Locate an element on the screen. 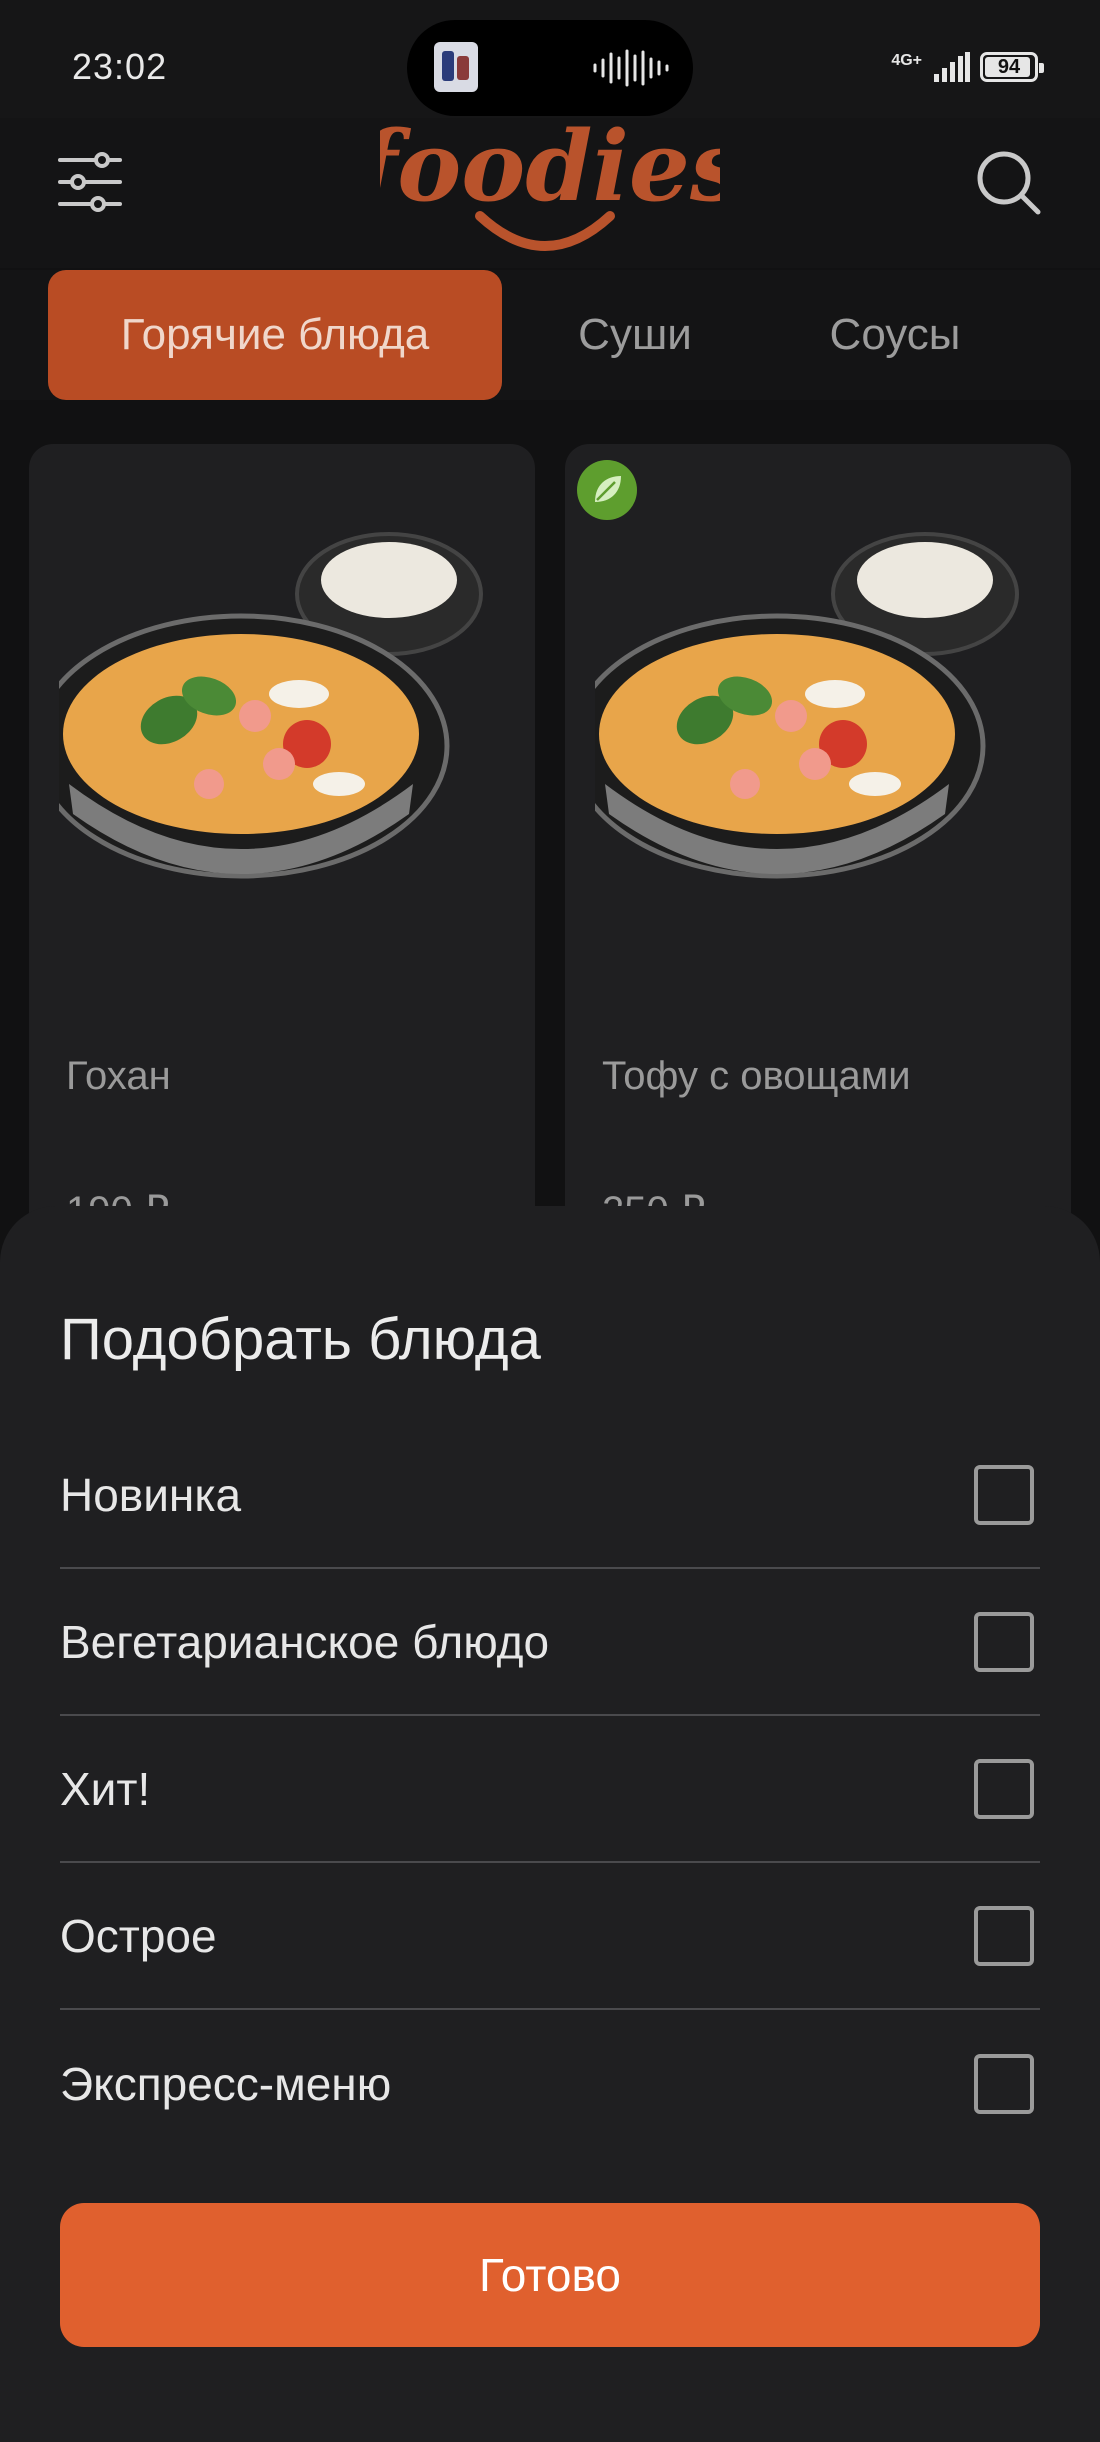 The image size is (1100, 2442). done-button: Готово is located at coordinates (550, 2275).